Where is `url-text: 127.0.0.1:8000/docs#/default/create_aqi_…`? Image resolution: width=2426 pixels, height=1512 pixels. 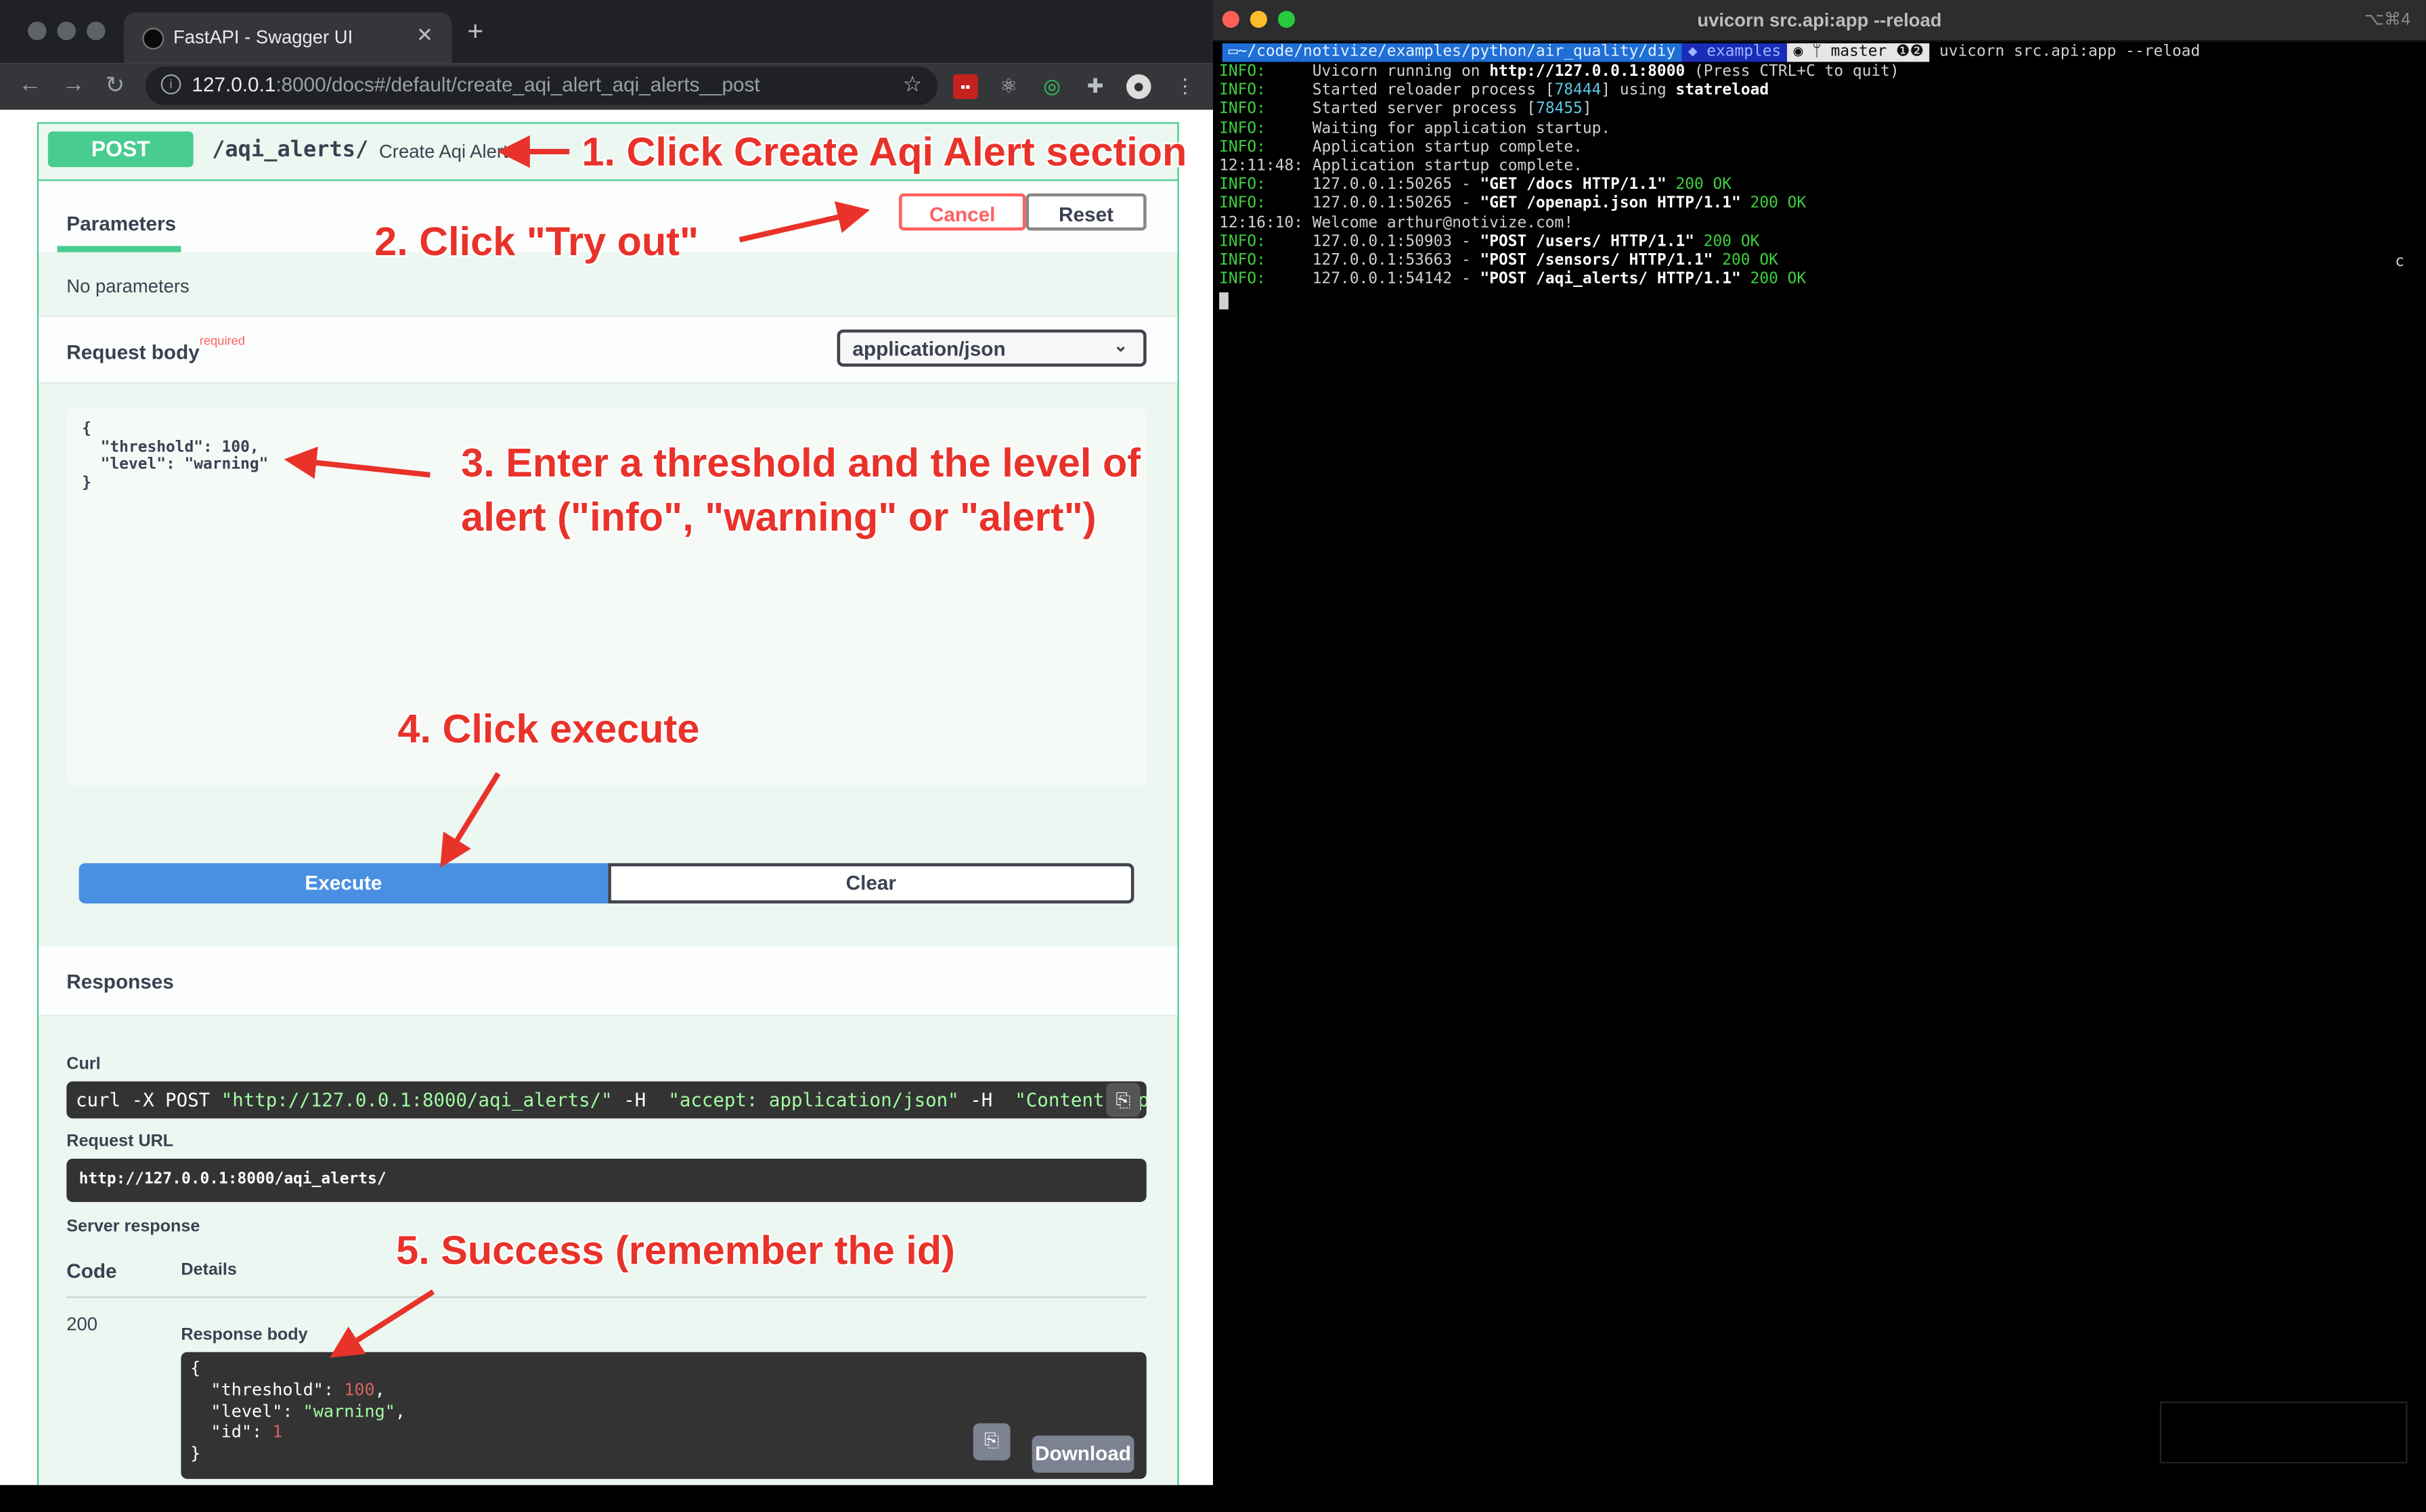 url-text: 127.0.0.1:8000/docs#/default/create_aqi_… is located at coordinates (475, 83).